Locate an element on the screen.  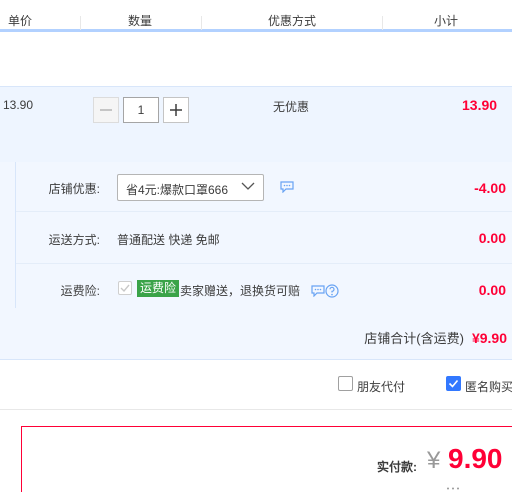
shipping-method: 普通配送 快递 免邮 is located at coordinates (168, 240).